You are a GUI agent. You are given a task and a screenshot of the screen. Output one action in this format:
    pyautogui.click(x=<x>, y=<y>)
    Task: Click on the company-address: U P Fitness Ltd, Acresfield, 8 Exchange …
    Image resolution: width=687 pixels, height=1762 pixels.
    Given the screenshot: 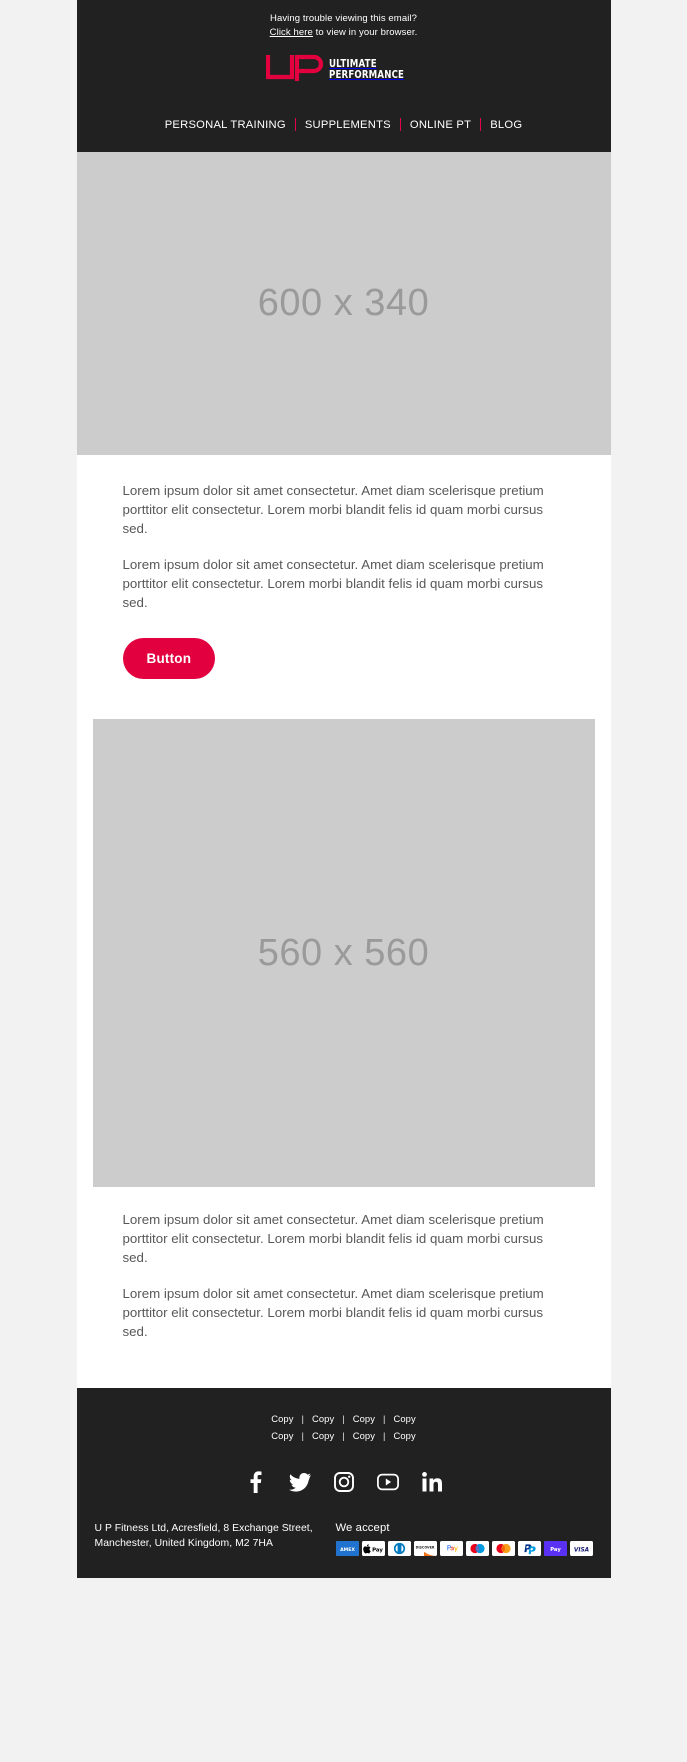 What is the action you would take?
    pyautogui.click(x=203, y=1536)
    